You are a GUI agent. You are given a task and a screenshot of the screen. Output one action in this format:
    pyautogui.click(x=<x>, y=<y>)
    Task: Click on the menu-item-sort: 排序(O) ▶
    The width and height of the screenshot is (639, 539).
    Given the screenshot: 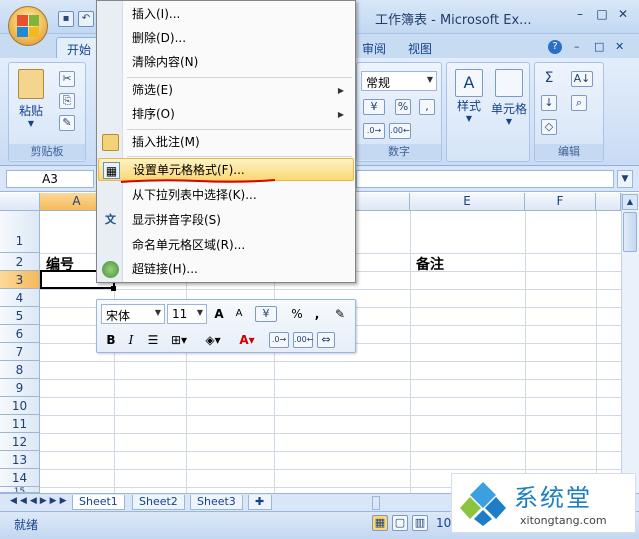 What is the action you would take?
    pyautogui.click(x=226, y=114)
    